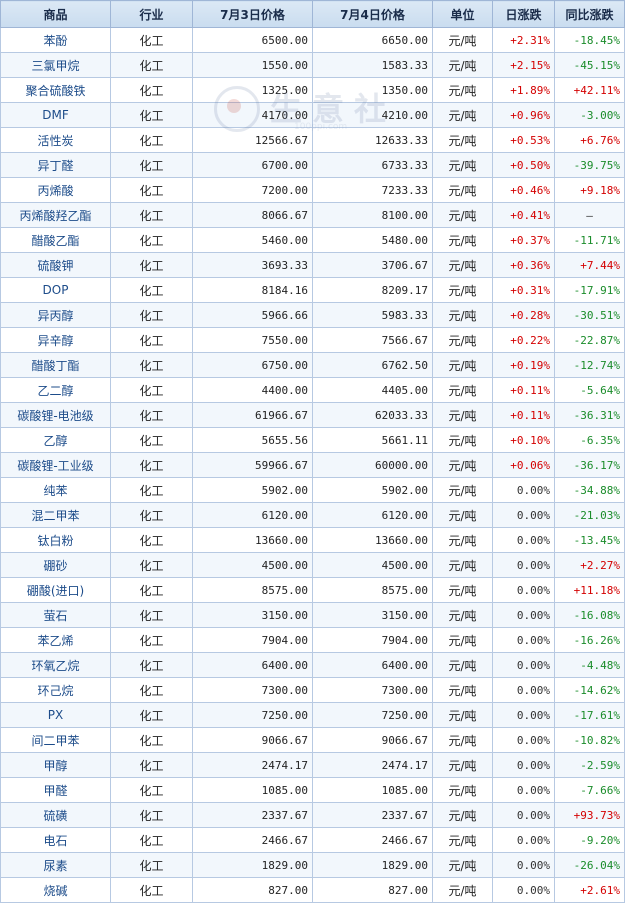 The width and height of the screenshot is (627, 907). What do you see at coordinates (372, 14) in the screenshot?
I see `header-price-jul4: 7月4日价格` at bounding box center [372, 14].